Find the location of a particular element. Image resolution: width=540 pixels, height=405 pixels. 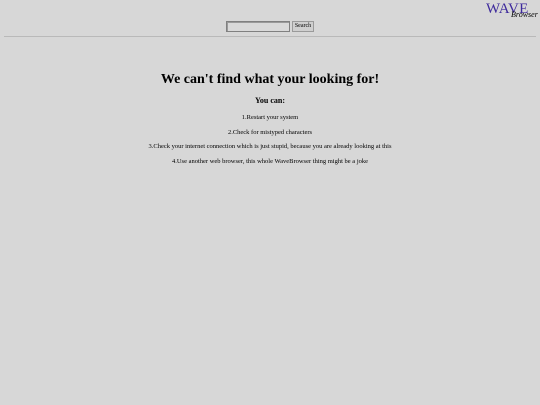

suggestions-heading: You can: is located at coordinates (269, 100).